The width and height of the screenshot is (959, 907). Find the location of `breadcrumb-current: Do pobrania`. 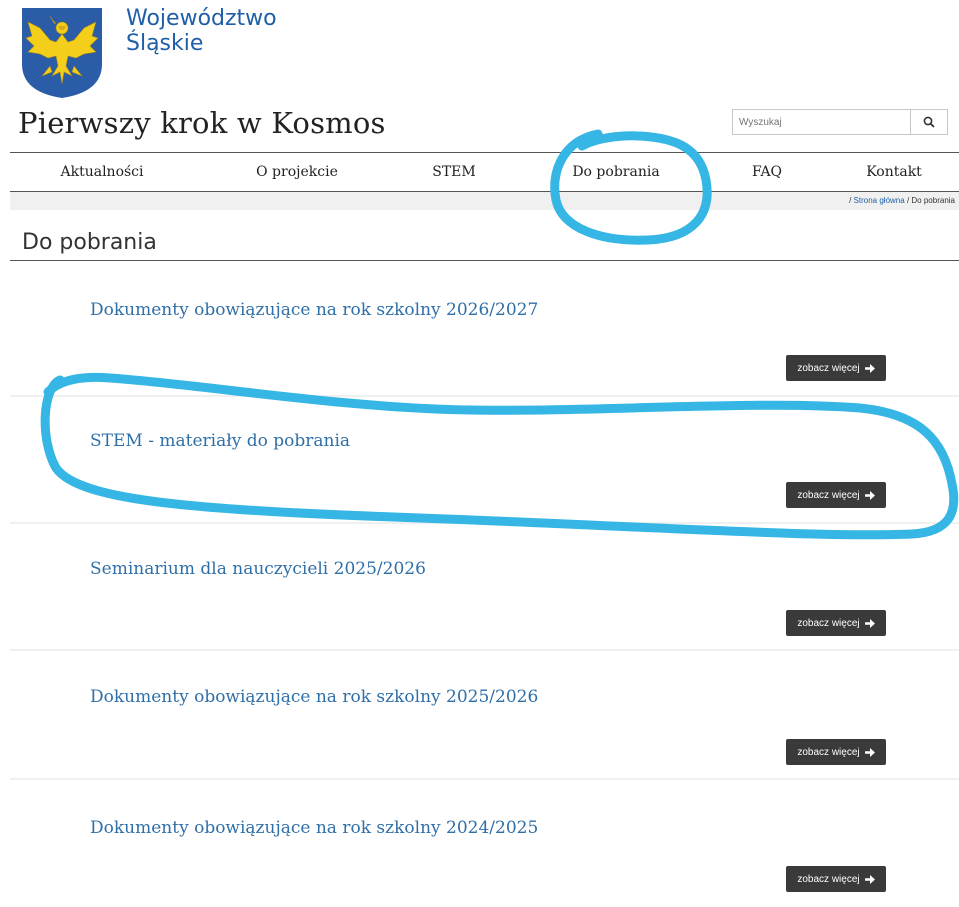

breadcrumb-current: Do pobrania is located at coordinates (933, 200).